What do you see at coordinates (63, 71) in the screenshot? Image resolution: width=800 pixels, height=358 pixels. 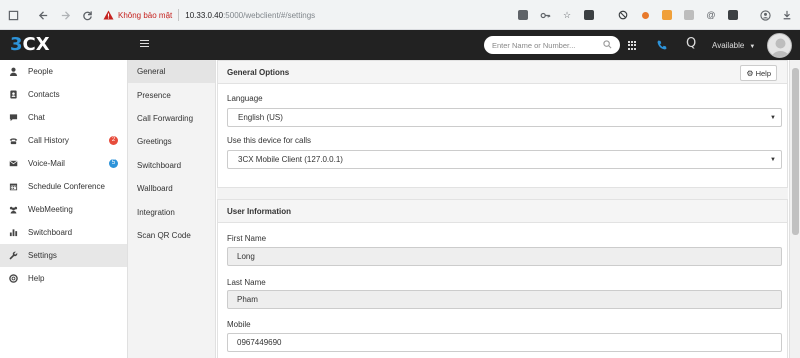 I see `sidebar-item-people: People` at bounding box center [63, 71].